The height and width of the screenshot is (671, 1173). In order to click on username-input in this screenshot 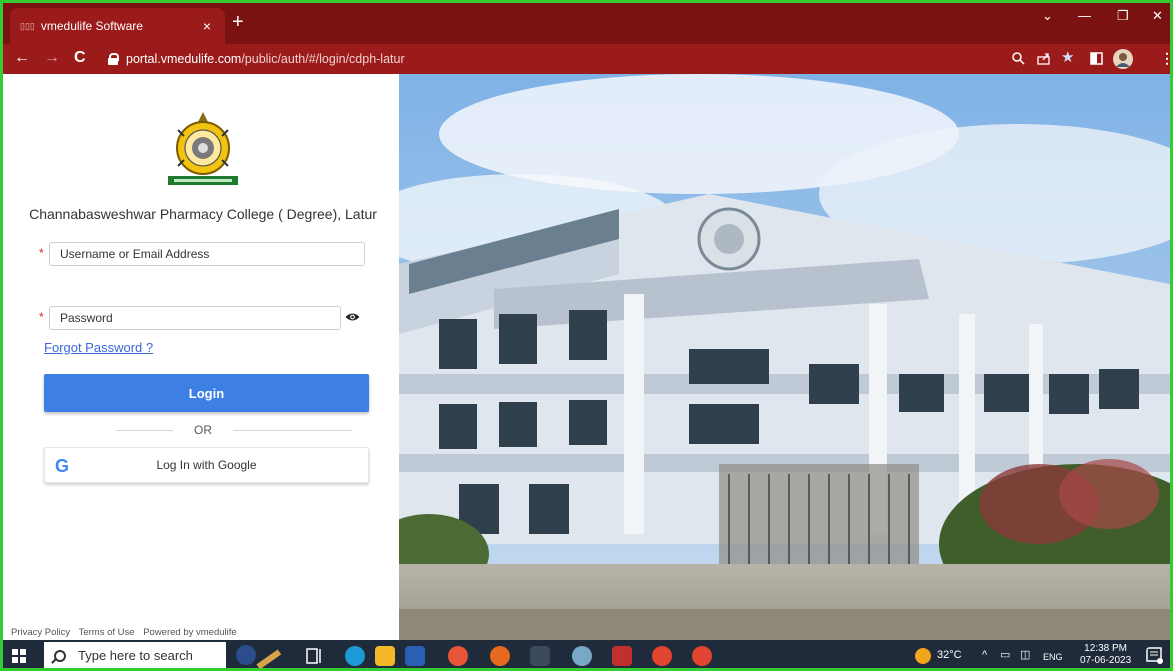, I will do `click(207, 254)`.